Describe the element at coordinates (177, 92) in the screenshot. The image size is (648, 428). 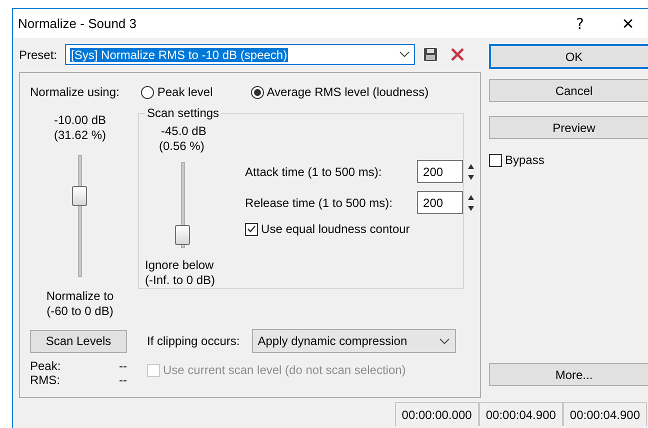
I see `radio-option: Peak level` at that location.